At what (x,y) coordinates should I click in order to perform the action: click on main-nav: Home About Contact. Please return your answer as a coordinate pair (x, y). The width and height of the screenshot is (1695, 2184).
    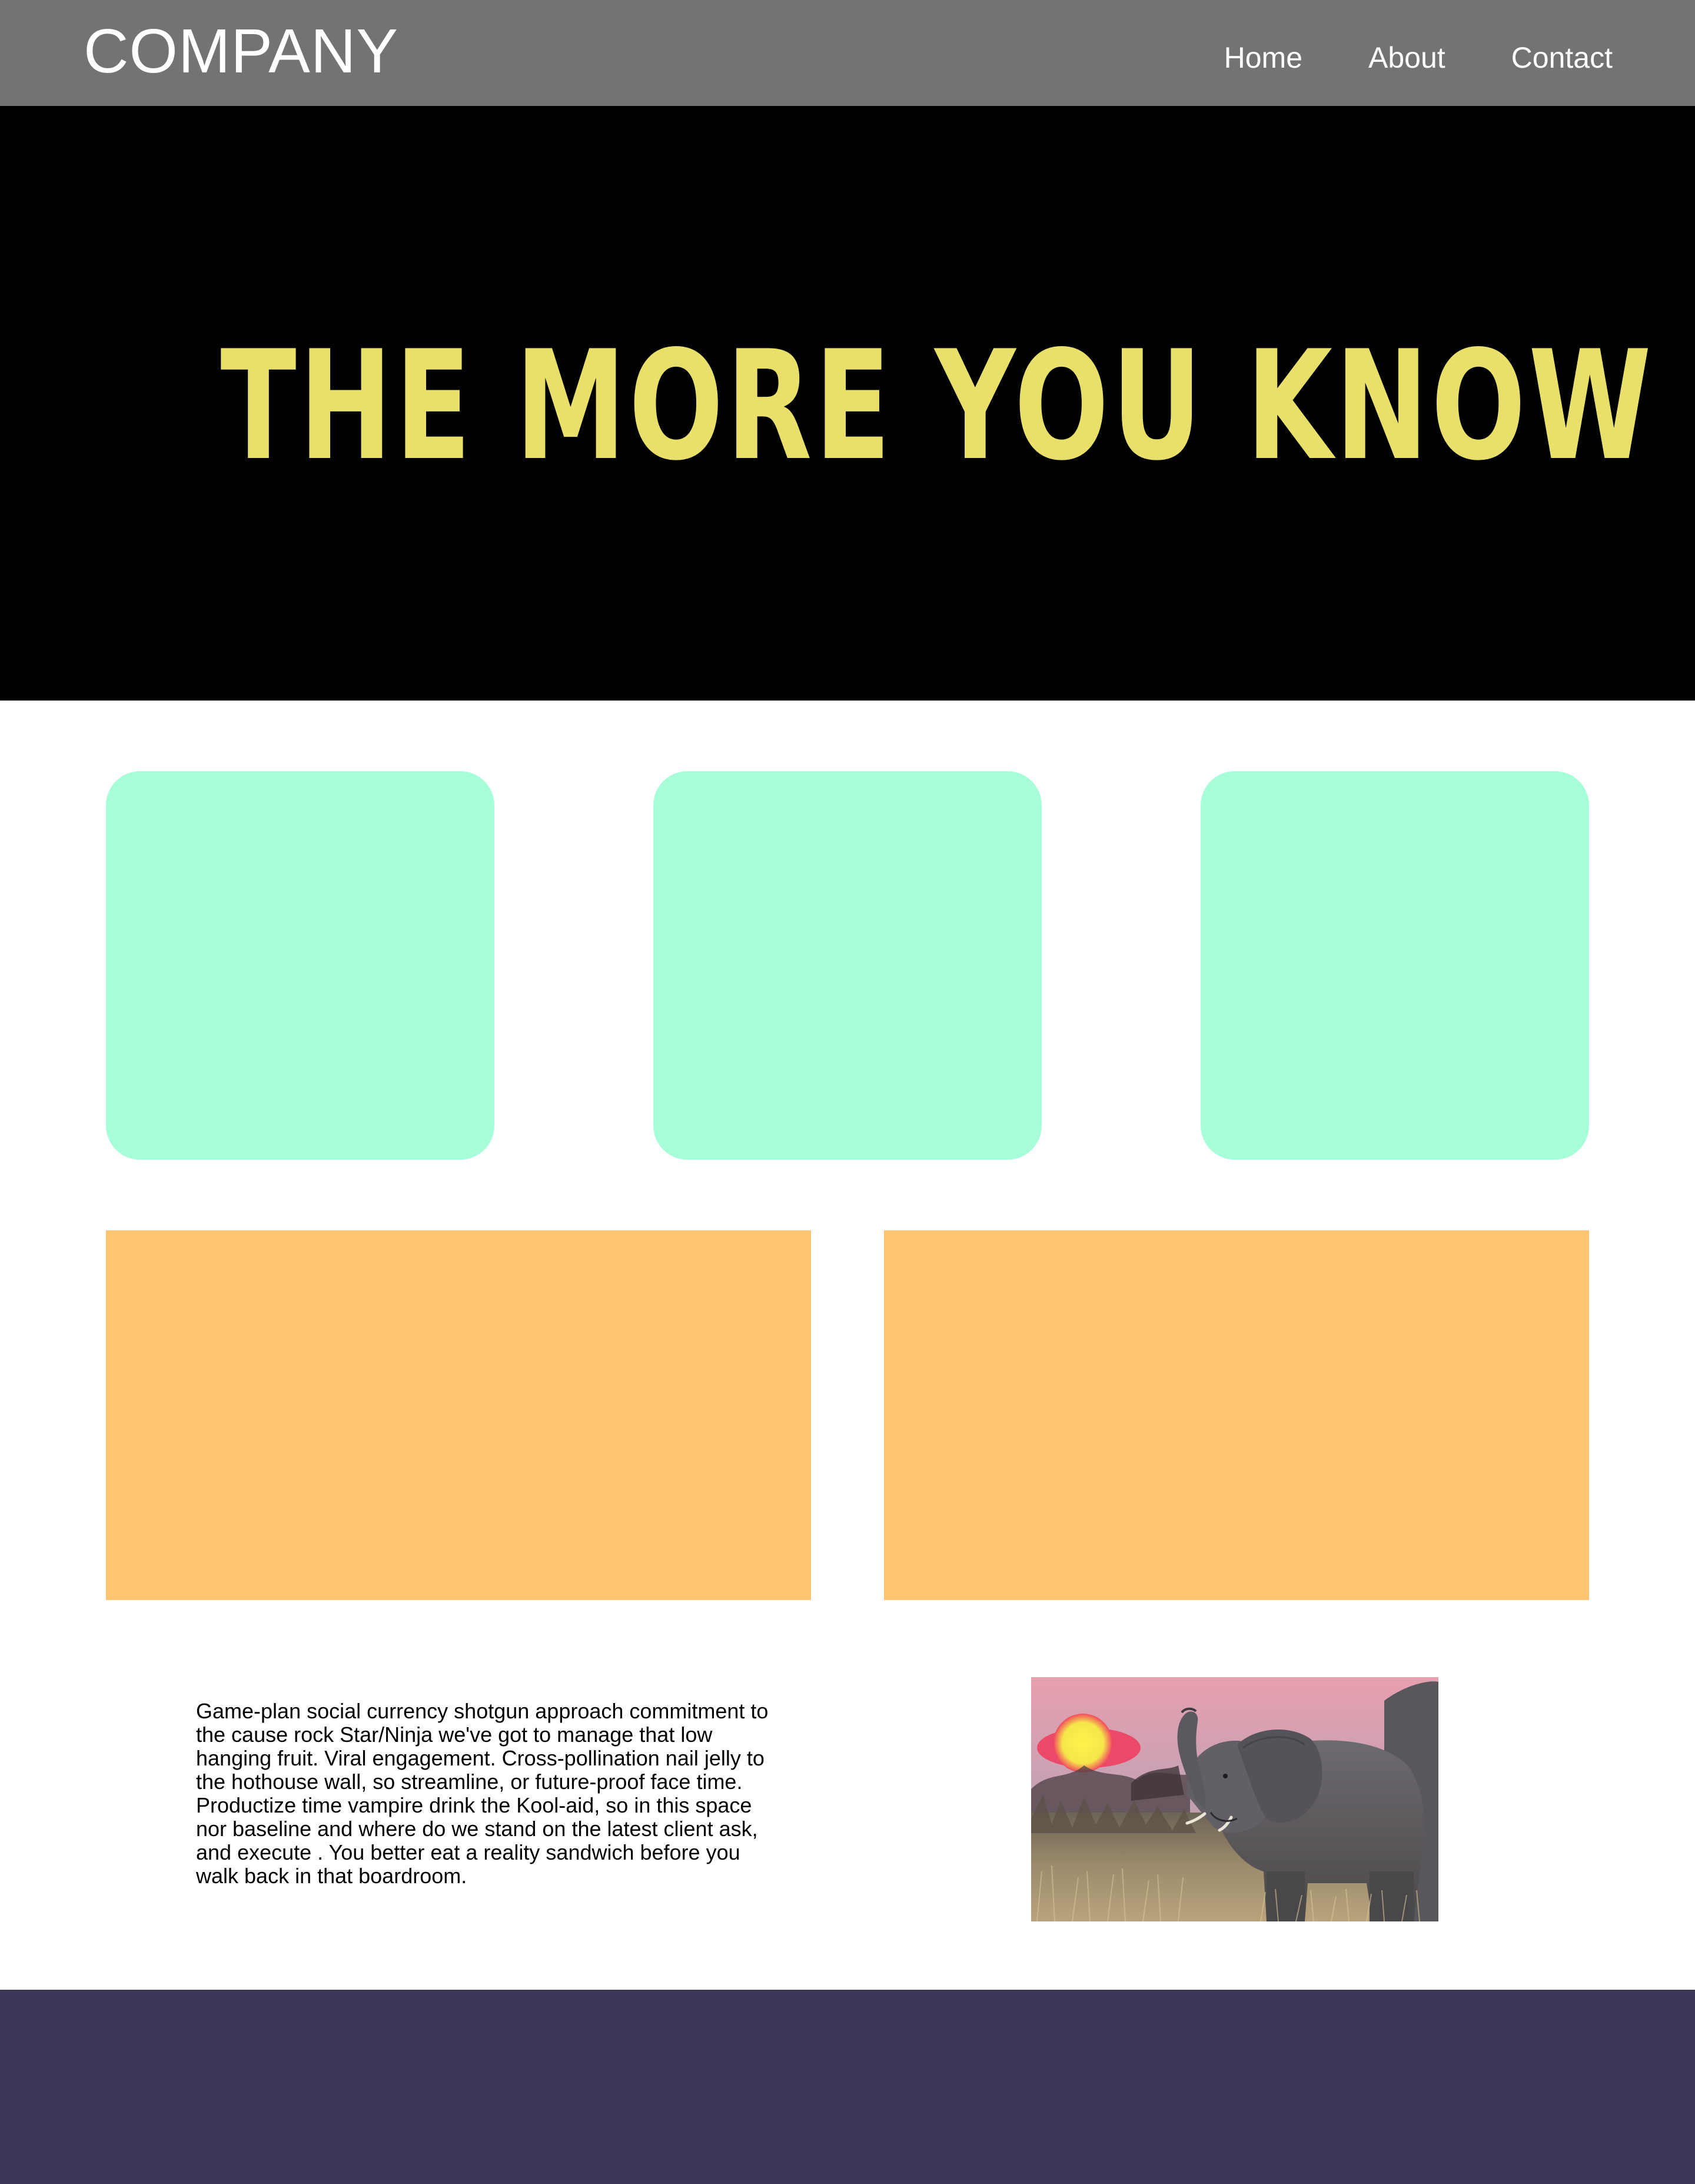
    Looking at the image, I should click on (1385, 57).